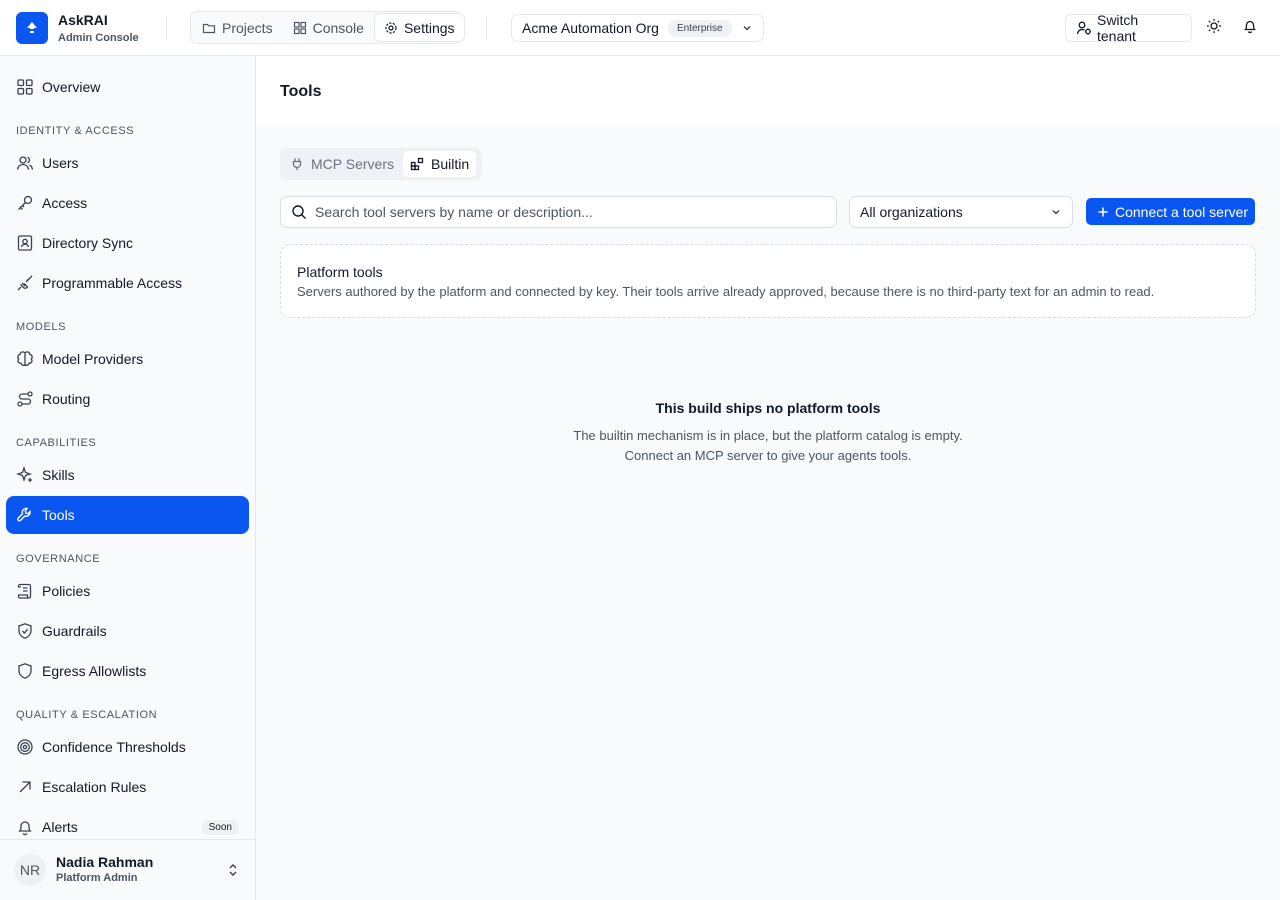 The width and height of the screenshot is (1280, 900). I want to click on sidebar-item-label: Programmable Access, so click(112, 283).